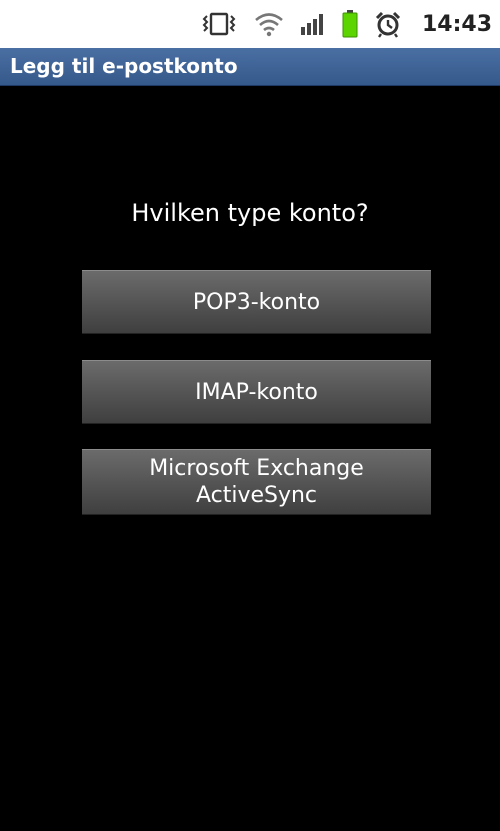 The width and height of the screenshot is (500, 831). Describe the element at coordinates (313, 24) in the screenshot. I see `signal-icon` at that location.